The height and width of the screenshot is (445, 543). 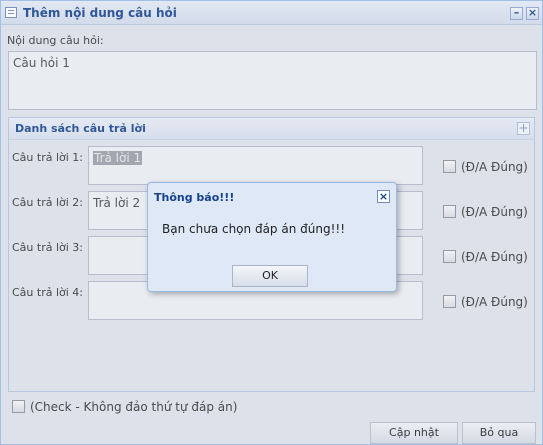 I want to click on dialog-ok-label: OK, so click(x=270, y=275).